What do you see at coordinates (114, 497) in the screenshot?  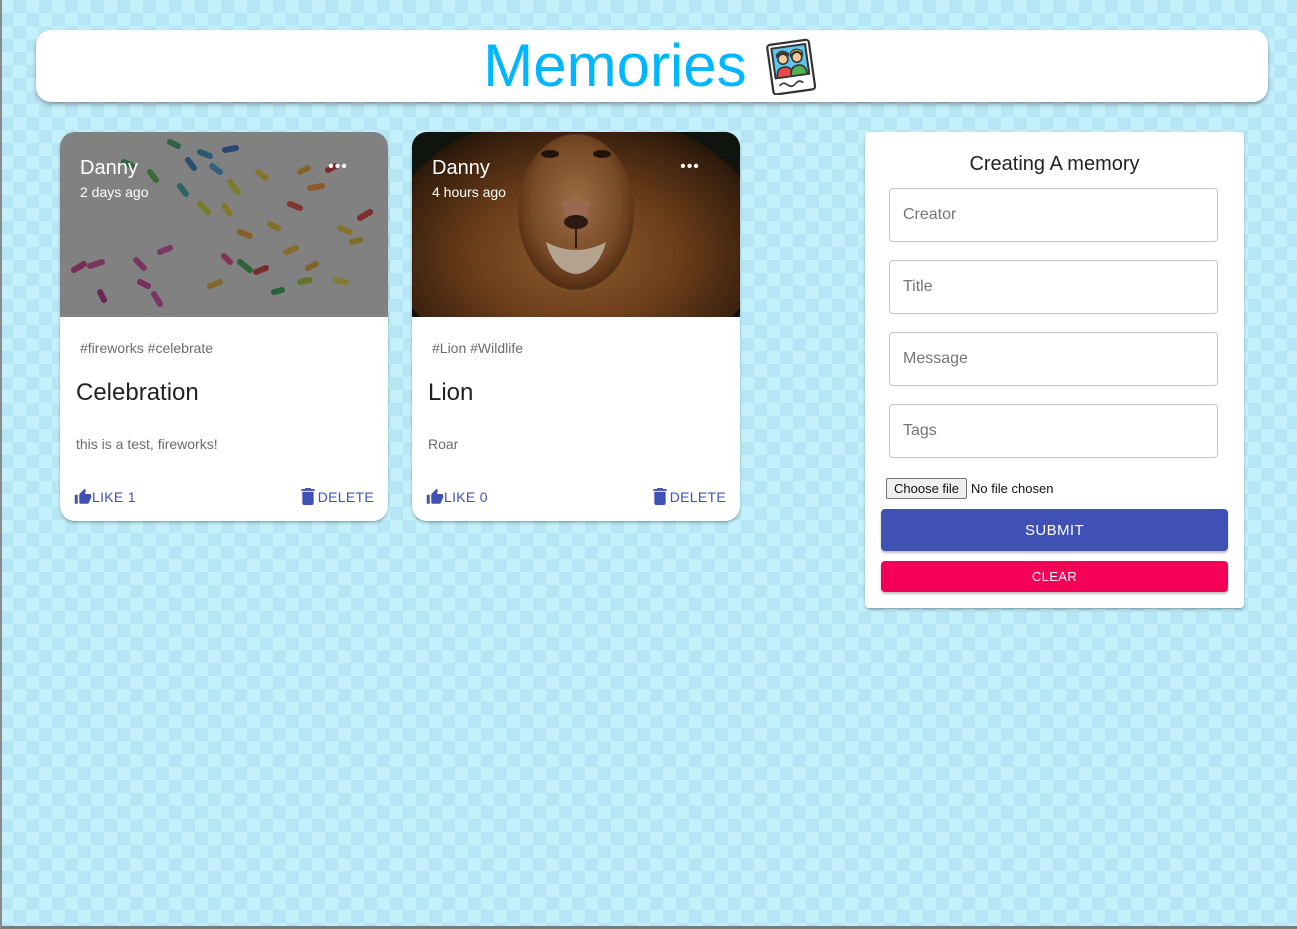 I see `like-label: LIKE 1` at bounding box center [114, 497].